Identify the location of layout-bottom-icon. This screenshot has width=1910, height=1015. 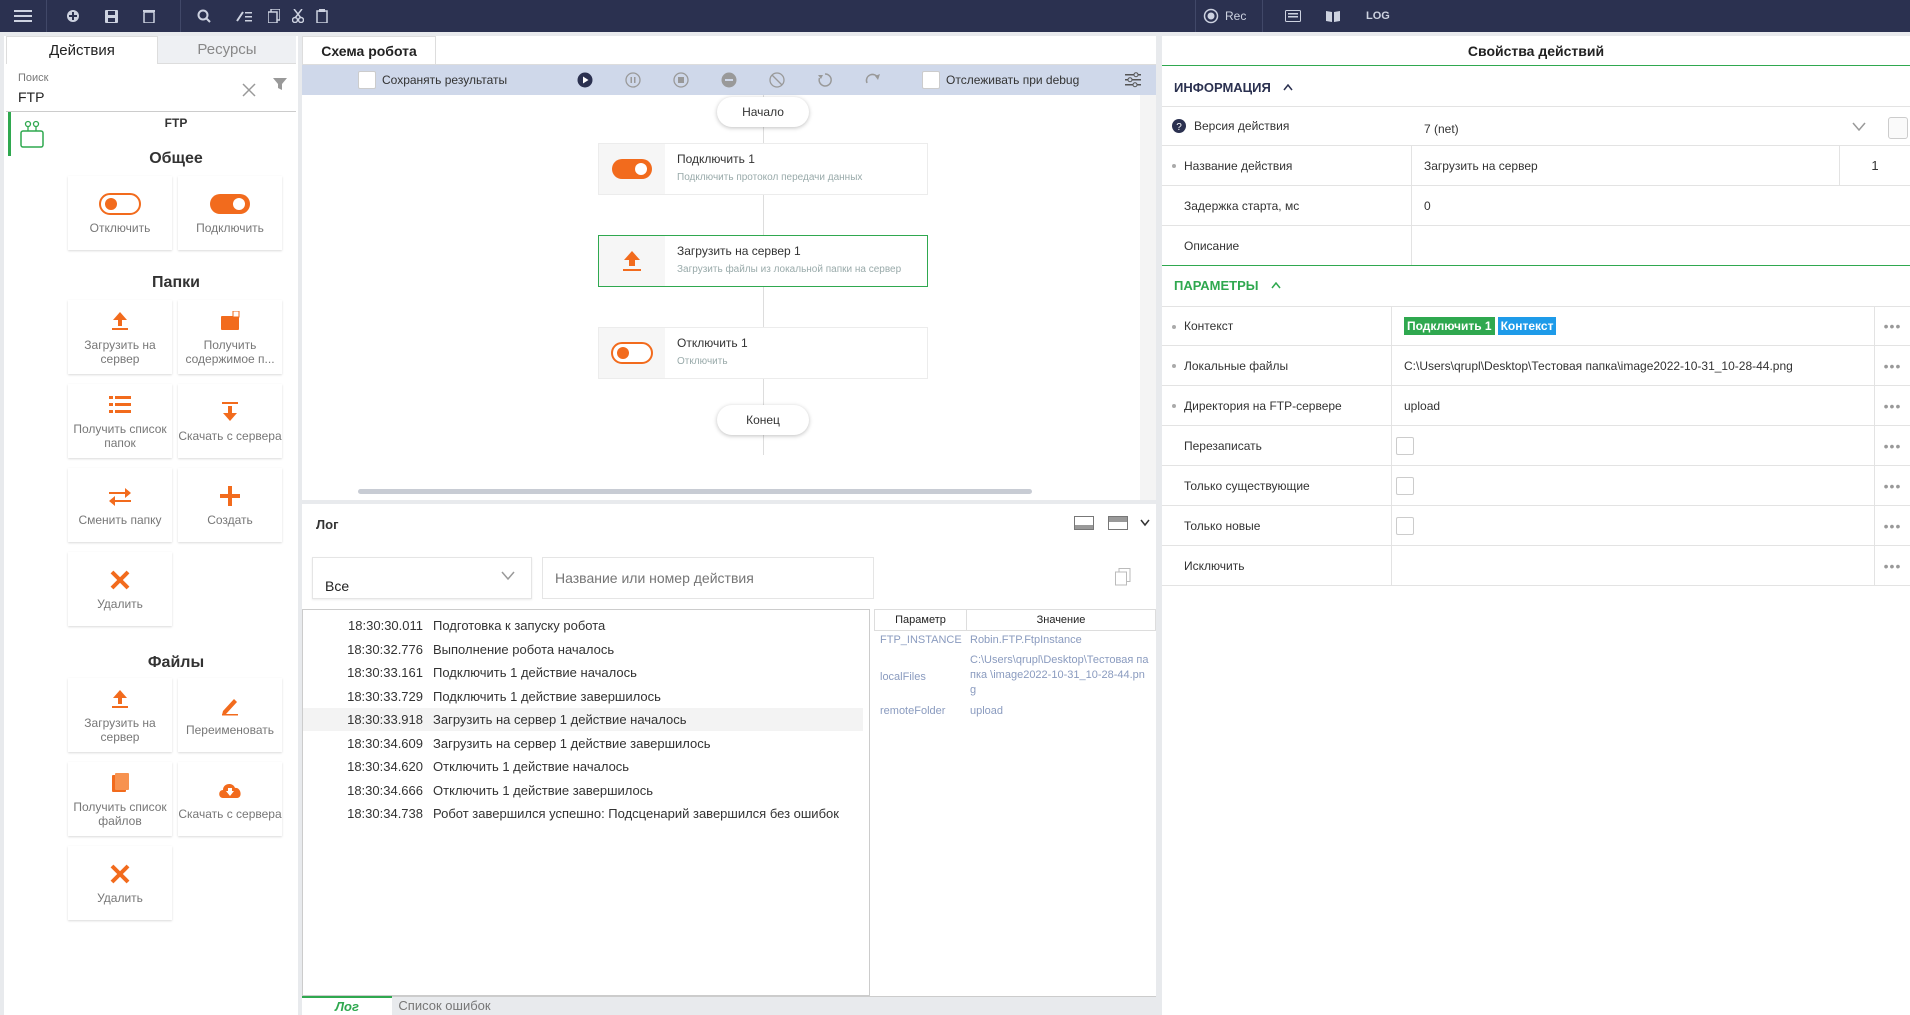
(1118, 523).